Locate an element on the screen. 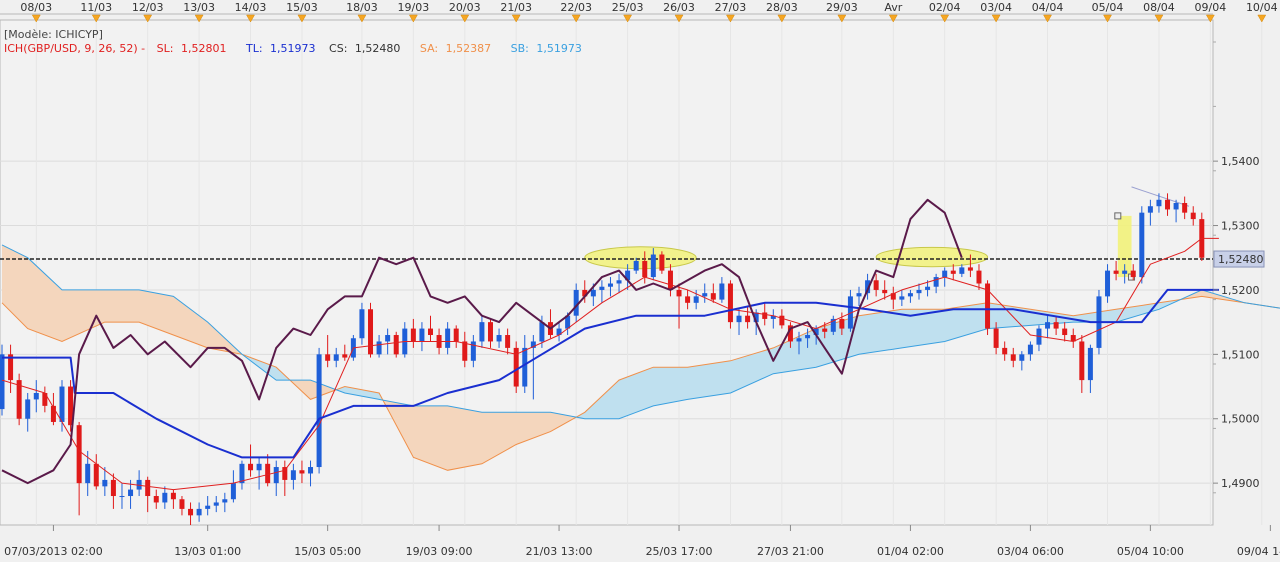  top-date-label: Avr is located at coordinates (893, 7).